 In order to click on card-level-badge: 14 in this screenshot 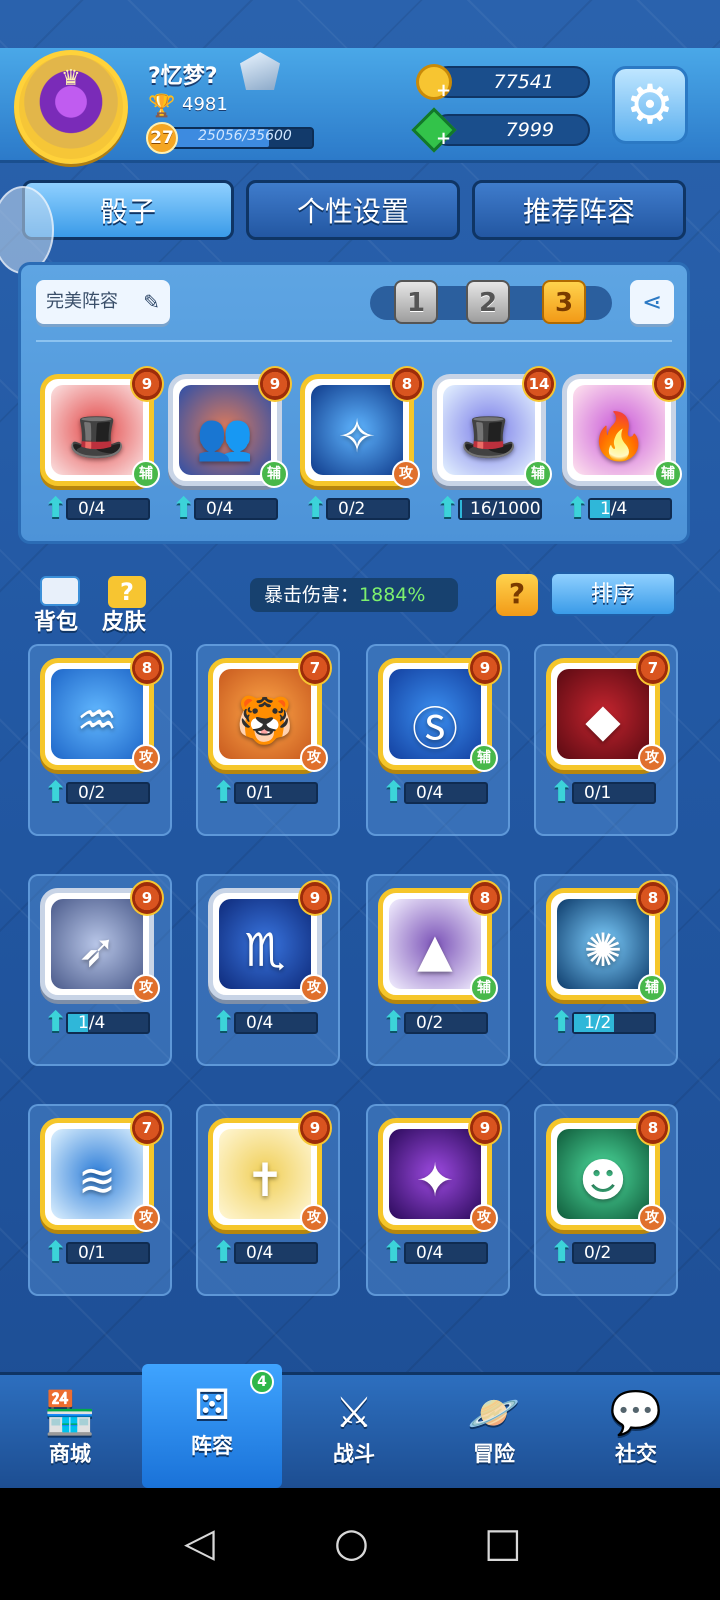, I will do `click(539, 384)`.